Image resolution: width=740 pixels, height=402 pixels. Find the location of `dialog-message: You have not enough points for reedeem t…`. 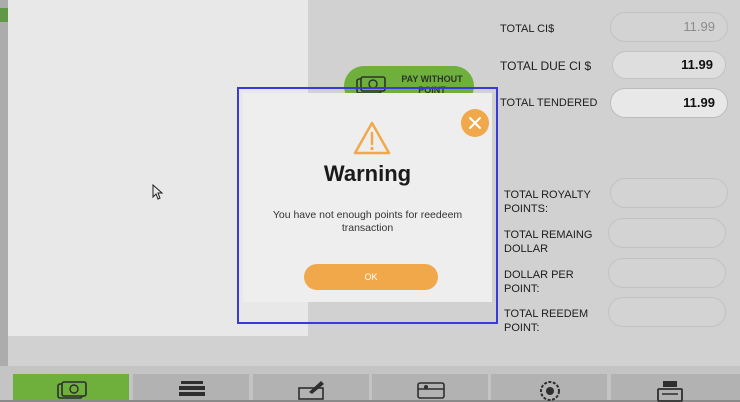

dialog-message: You have not enough points for reedeem t… is located at coordinates (367, 221).